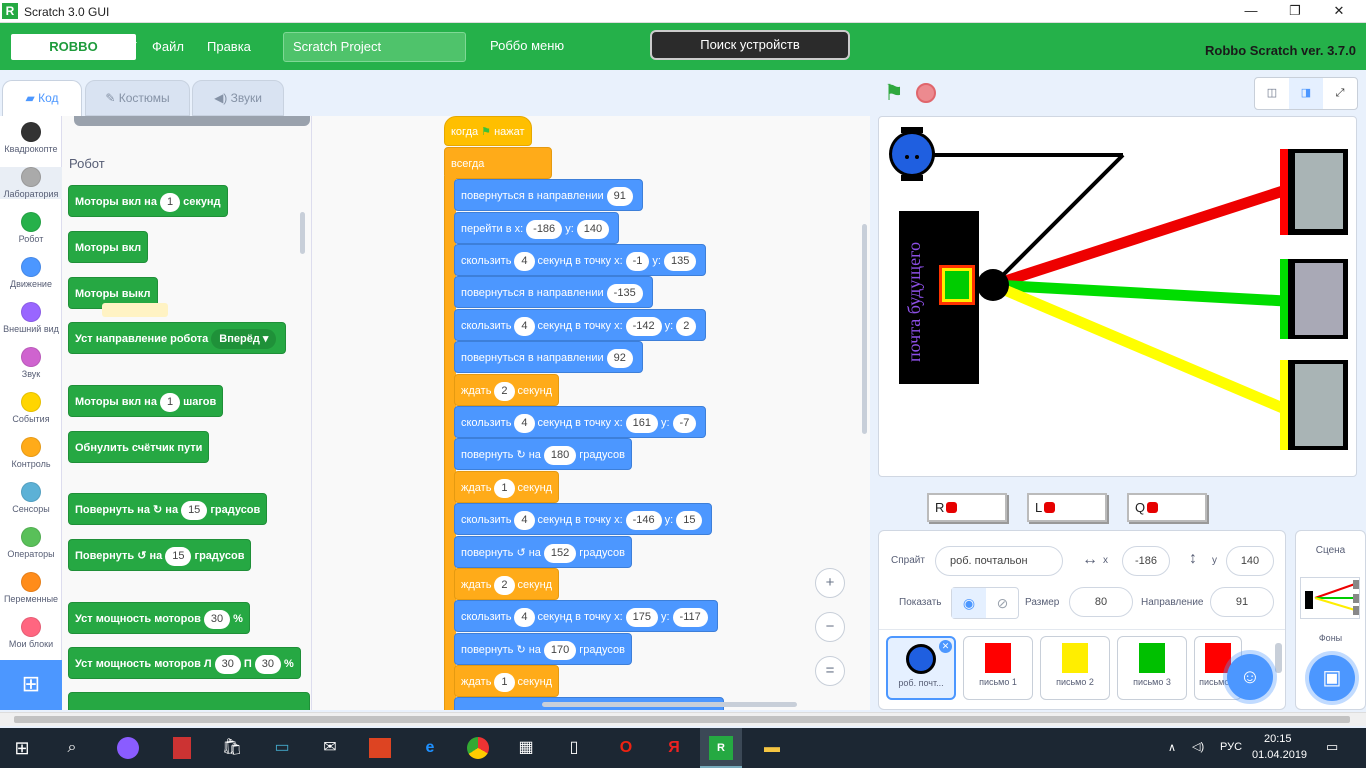  Describe the element at coordinates (674, 748) in the screenshot. I see `yandex-icon: Я` at that location.